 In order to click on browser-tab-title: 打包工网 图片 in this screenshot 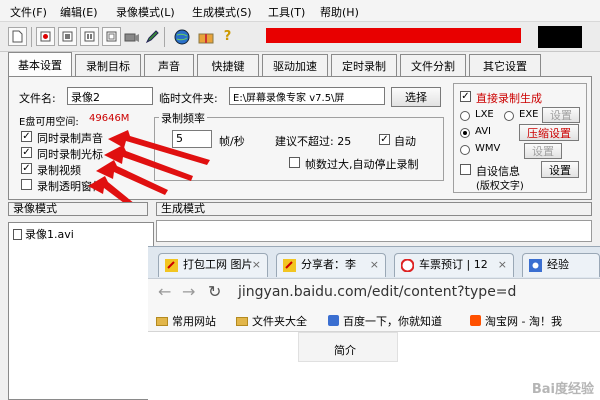, I will do `click(218, 264)`.